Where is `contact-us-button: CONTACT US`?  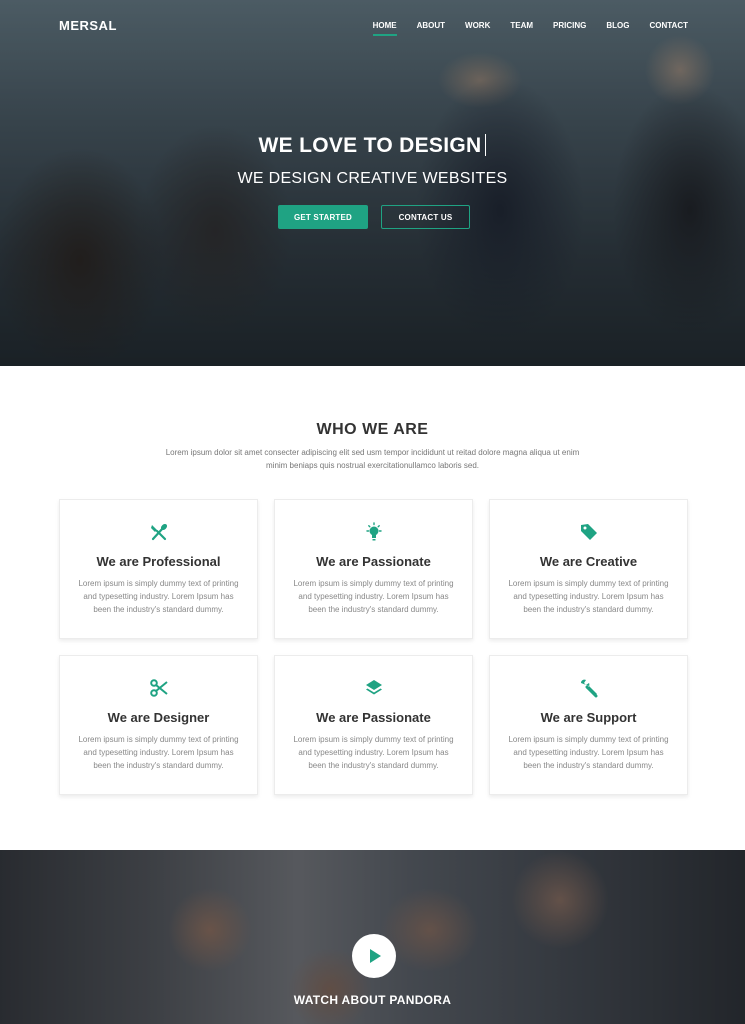
contact-us-button: CONTACT US is located at coordinates (425, 217).